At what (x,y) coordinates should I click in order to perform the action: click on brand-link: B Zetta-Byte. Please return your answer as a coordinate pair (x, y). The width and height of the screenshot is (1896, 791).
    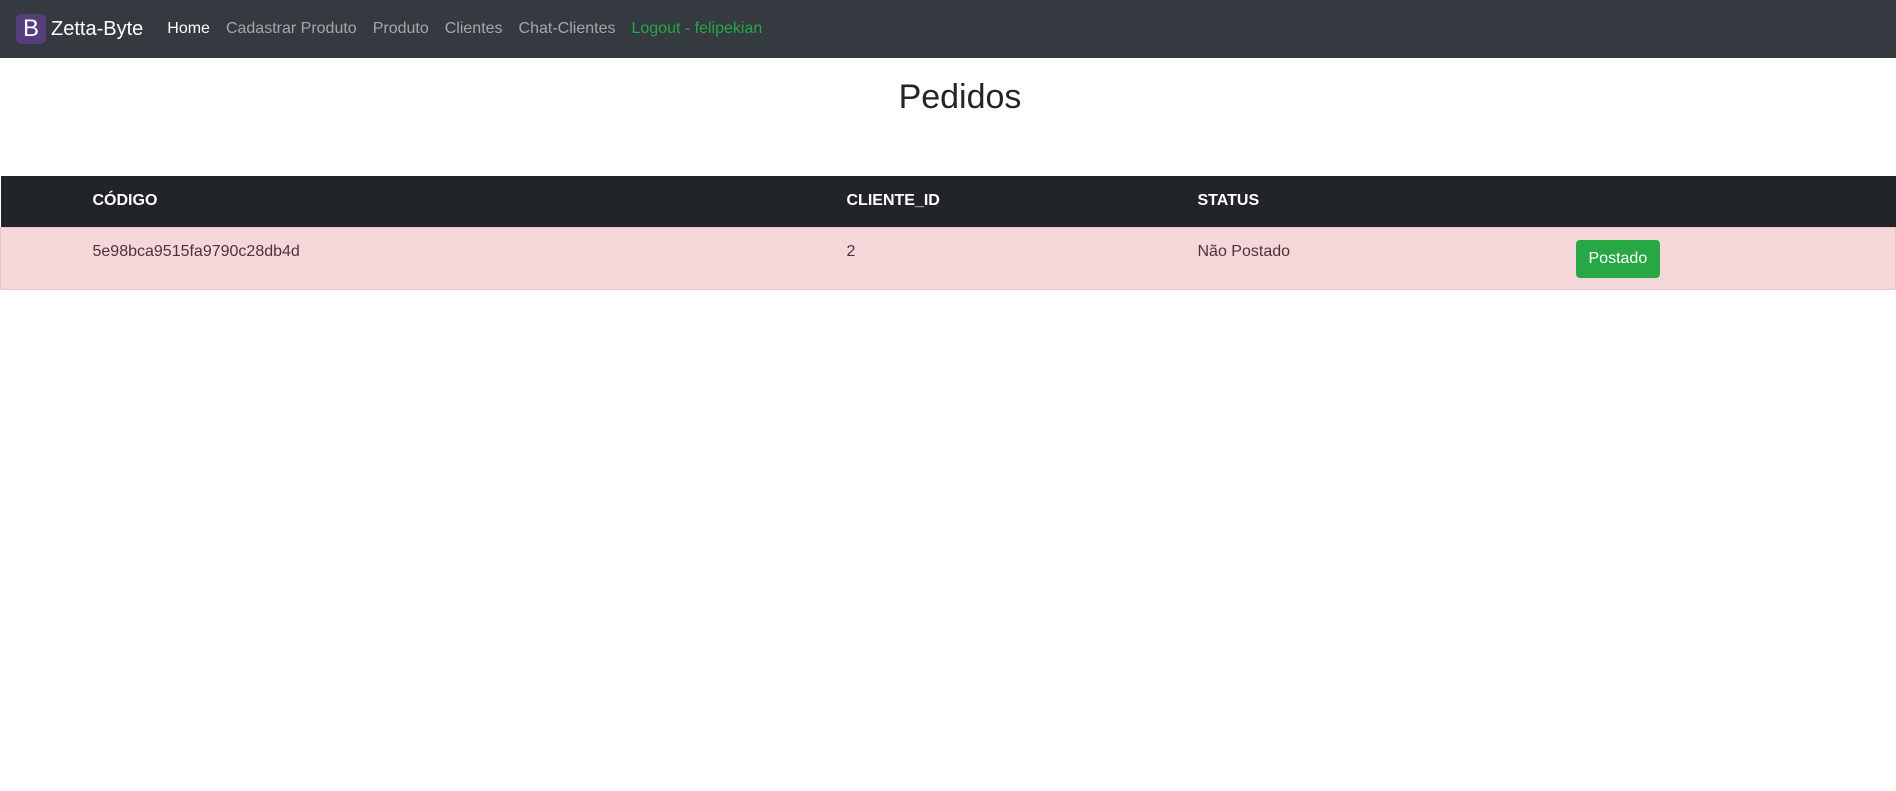
    Looking at the image, I should click on (79, 29).